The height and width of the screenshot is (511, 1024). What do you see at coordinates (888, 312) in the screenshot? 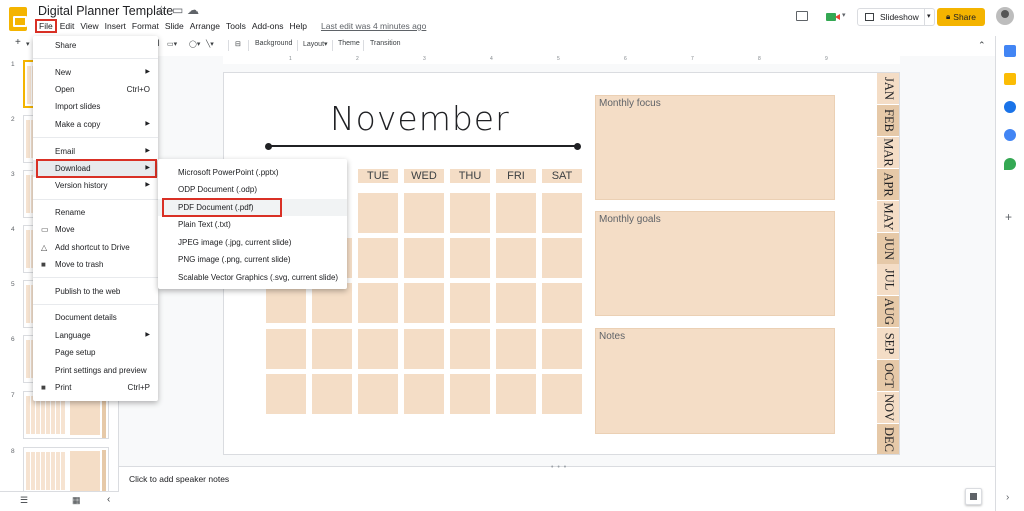
I see `month-tab-aug: AUG` at bounding box center [888, 312].